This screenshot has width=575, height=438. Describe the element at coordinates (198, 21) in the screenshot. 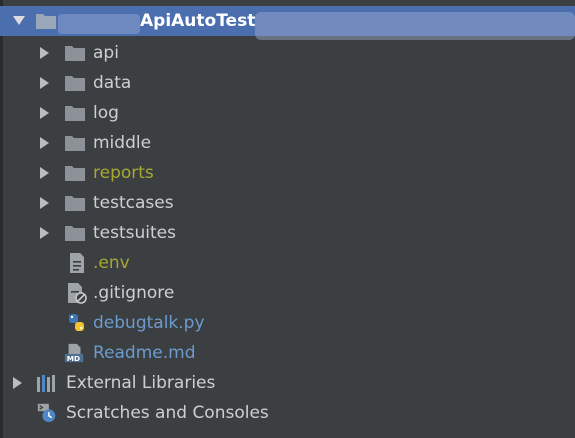

I see `project-root-label: ApiAutoTest` at that location.